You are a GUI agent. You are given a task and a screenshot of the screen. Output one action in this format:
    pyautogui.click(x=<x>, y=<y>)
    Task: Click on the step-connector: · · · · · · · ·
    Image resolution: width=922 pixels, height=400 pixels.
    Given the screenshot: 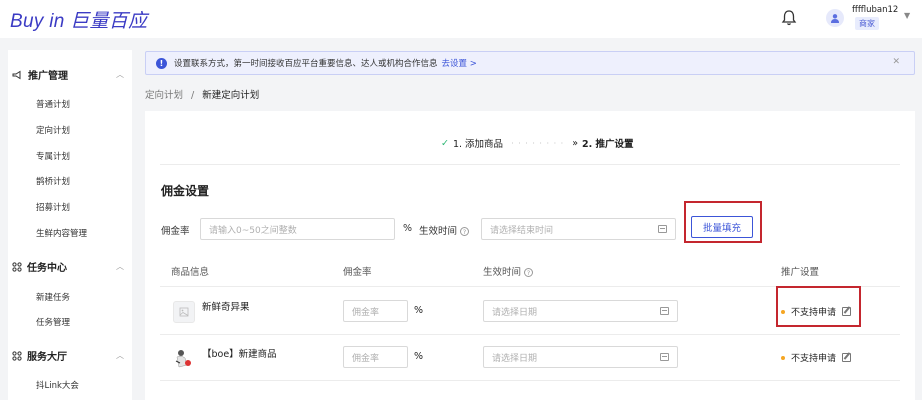 What is the action you would take?
    pyautogui.click(x=538, y=143)
    